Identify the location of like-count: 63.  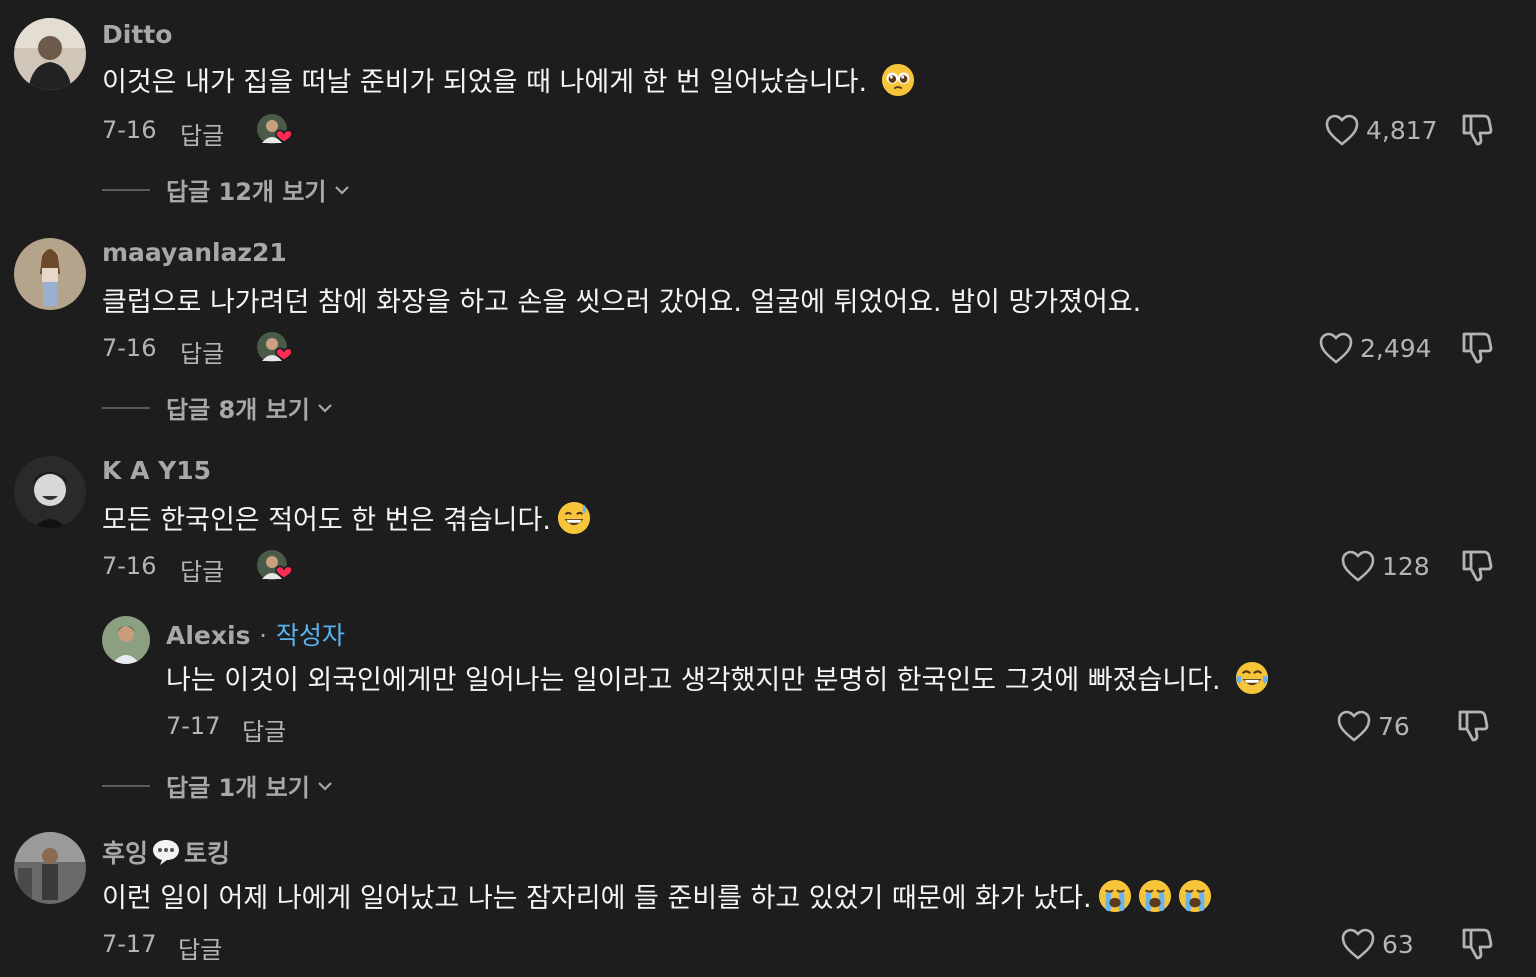
(1398, 944).